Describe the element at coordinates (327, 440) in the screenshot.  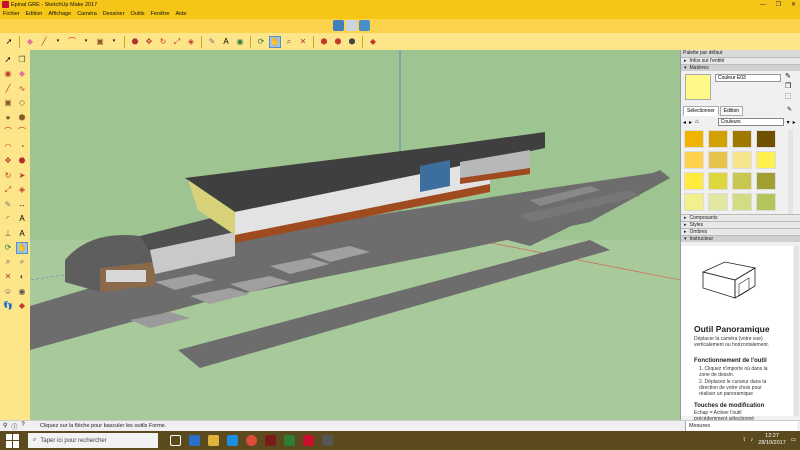
I see `app-icon` at that location.